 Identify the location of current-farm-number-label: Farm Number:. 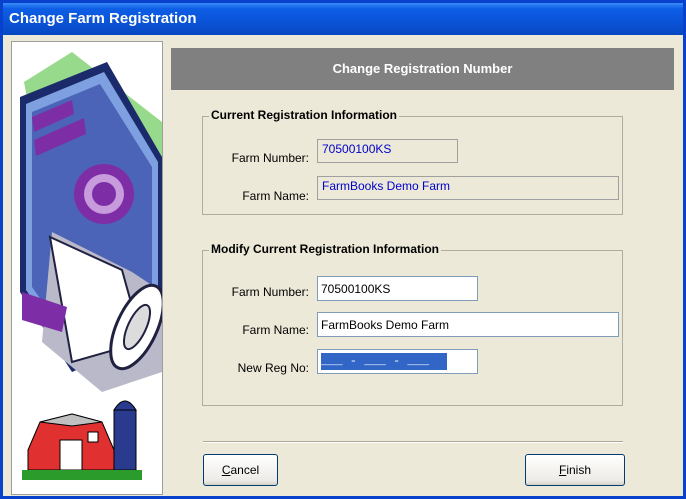
(270, 158).